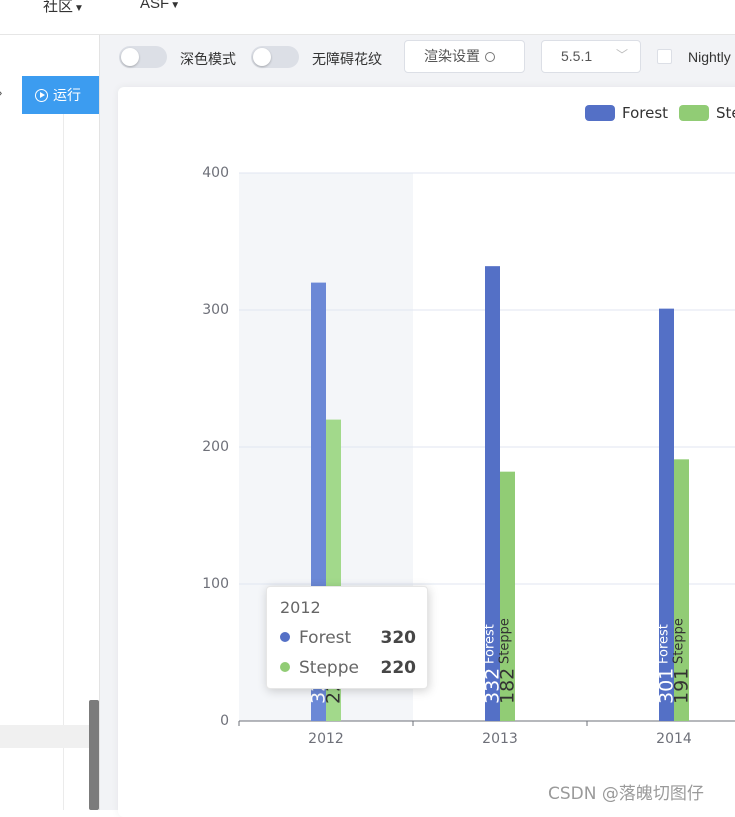 The width and height of the screenshot is (735, 817). What do you see at coordinates (398, 638) in the screenshot?
I see `tooltip-series-value: 320` at bounding box center [398, 638].